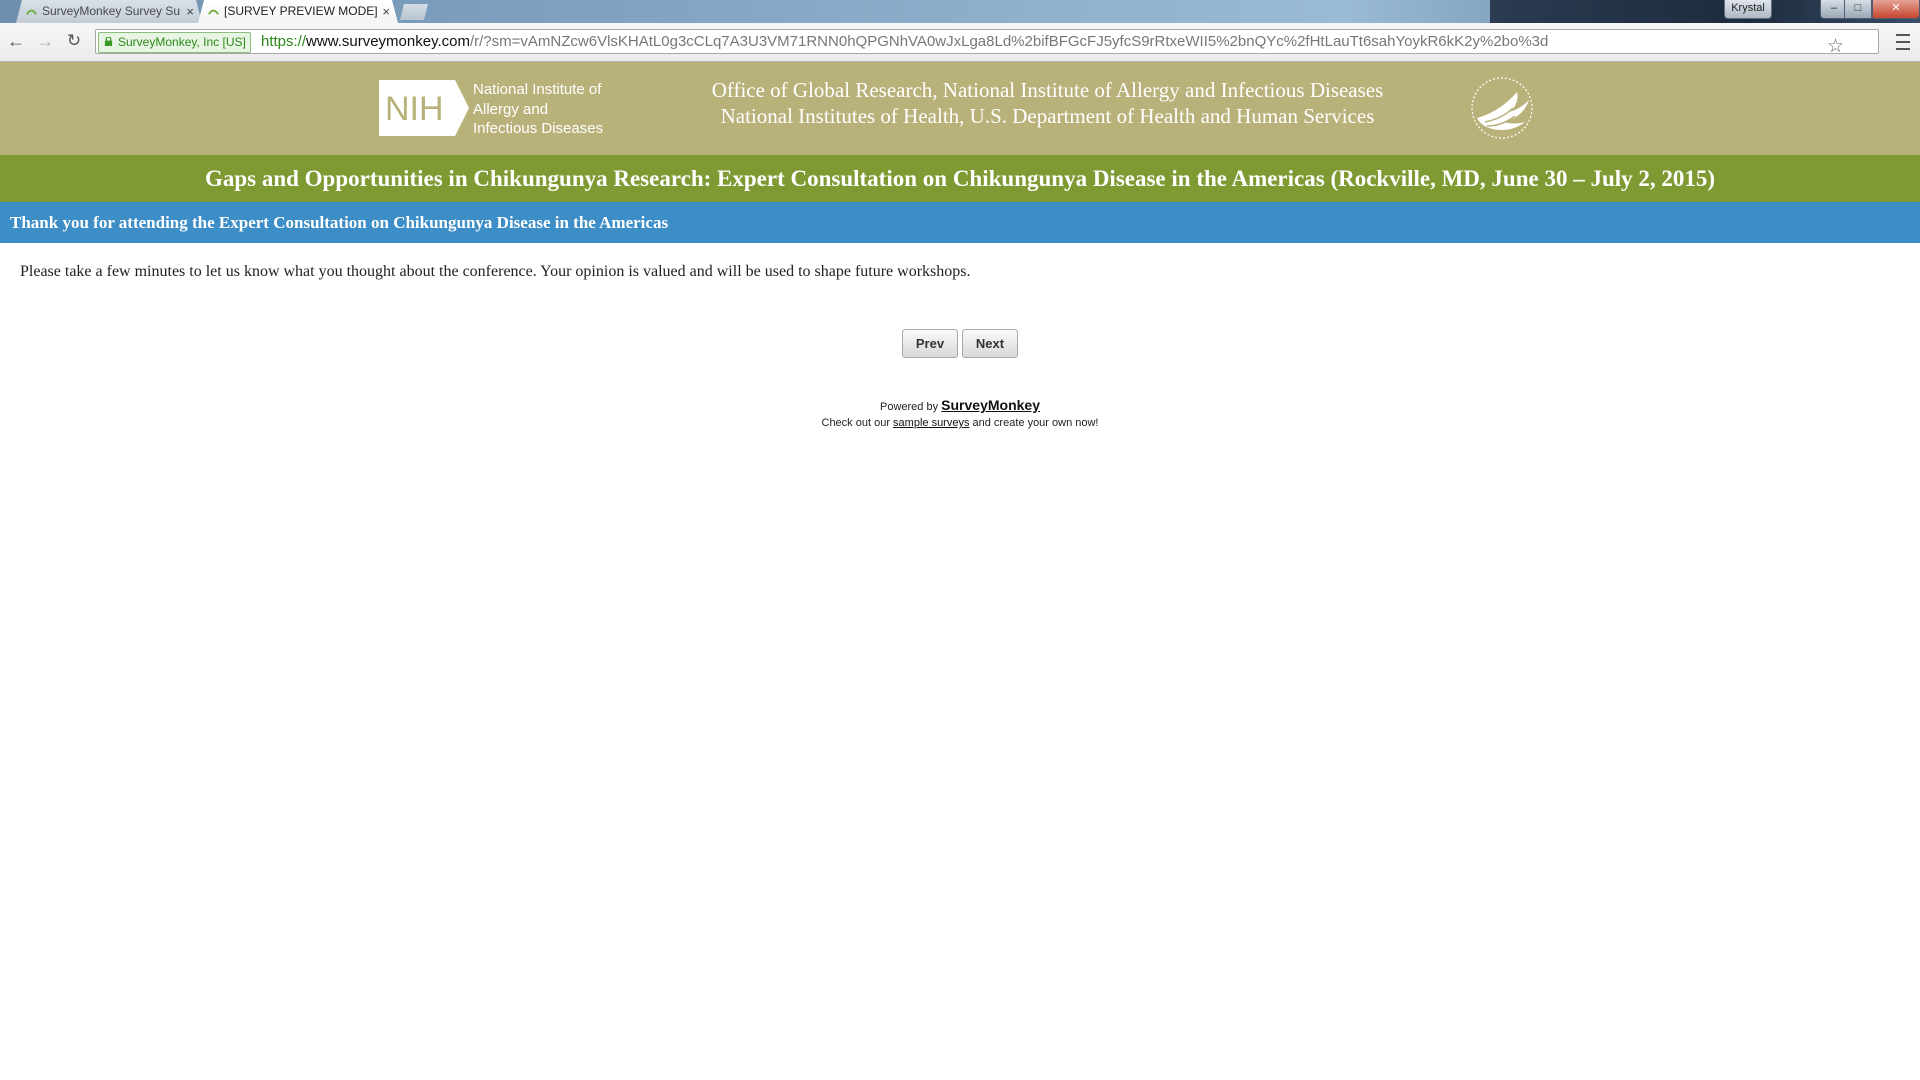  Describe the element at coordinates (182, 42) in the screenshot. I see `ev-certificate-text: SurveyMonkey, Inc [US]` at that location.